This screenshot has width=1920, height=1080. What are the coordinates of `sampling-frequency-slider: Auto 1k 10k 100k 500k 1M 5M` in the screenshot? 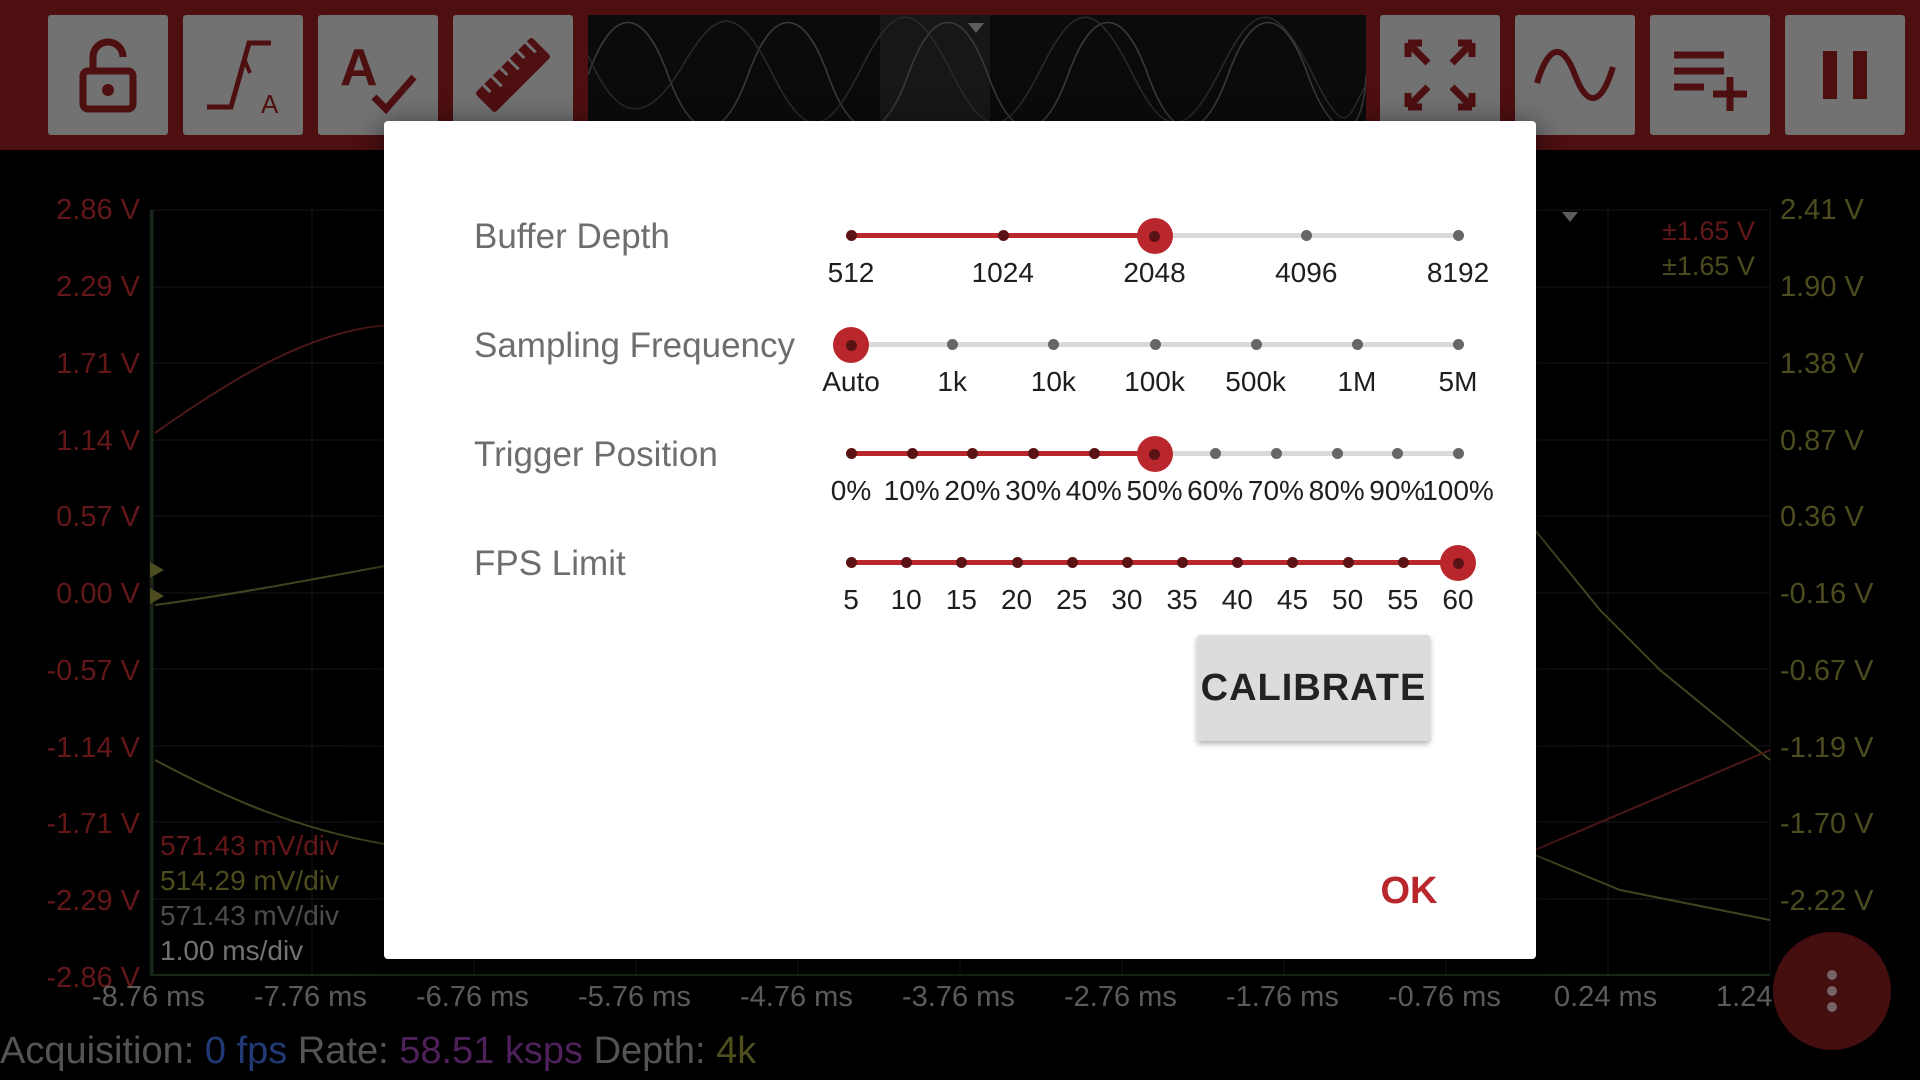 It's located at (1149, 366).